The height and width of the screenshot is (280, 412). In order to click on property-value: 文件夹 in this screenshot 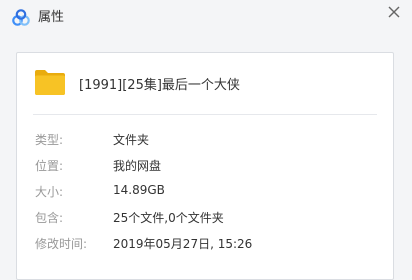, I will do `click(131, 140)`.